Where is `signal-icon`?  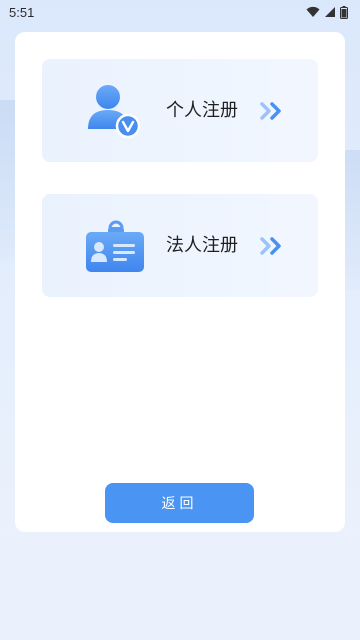 signal-icon is located at coordinates (330, 12).